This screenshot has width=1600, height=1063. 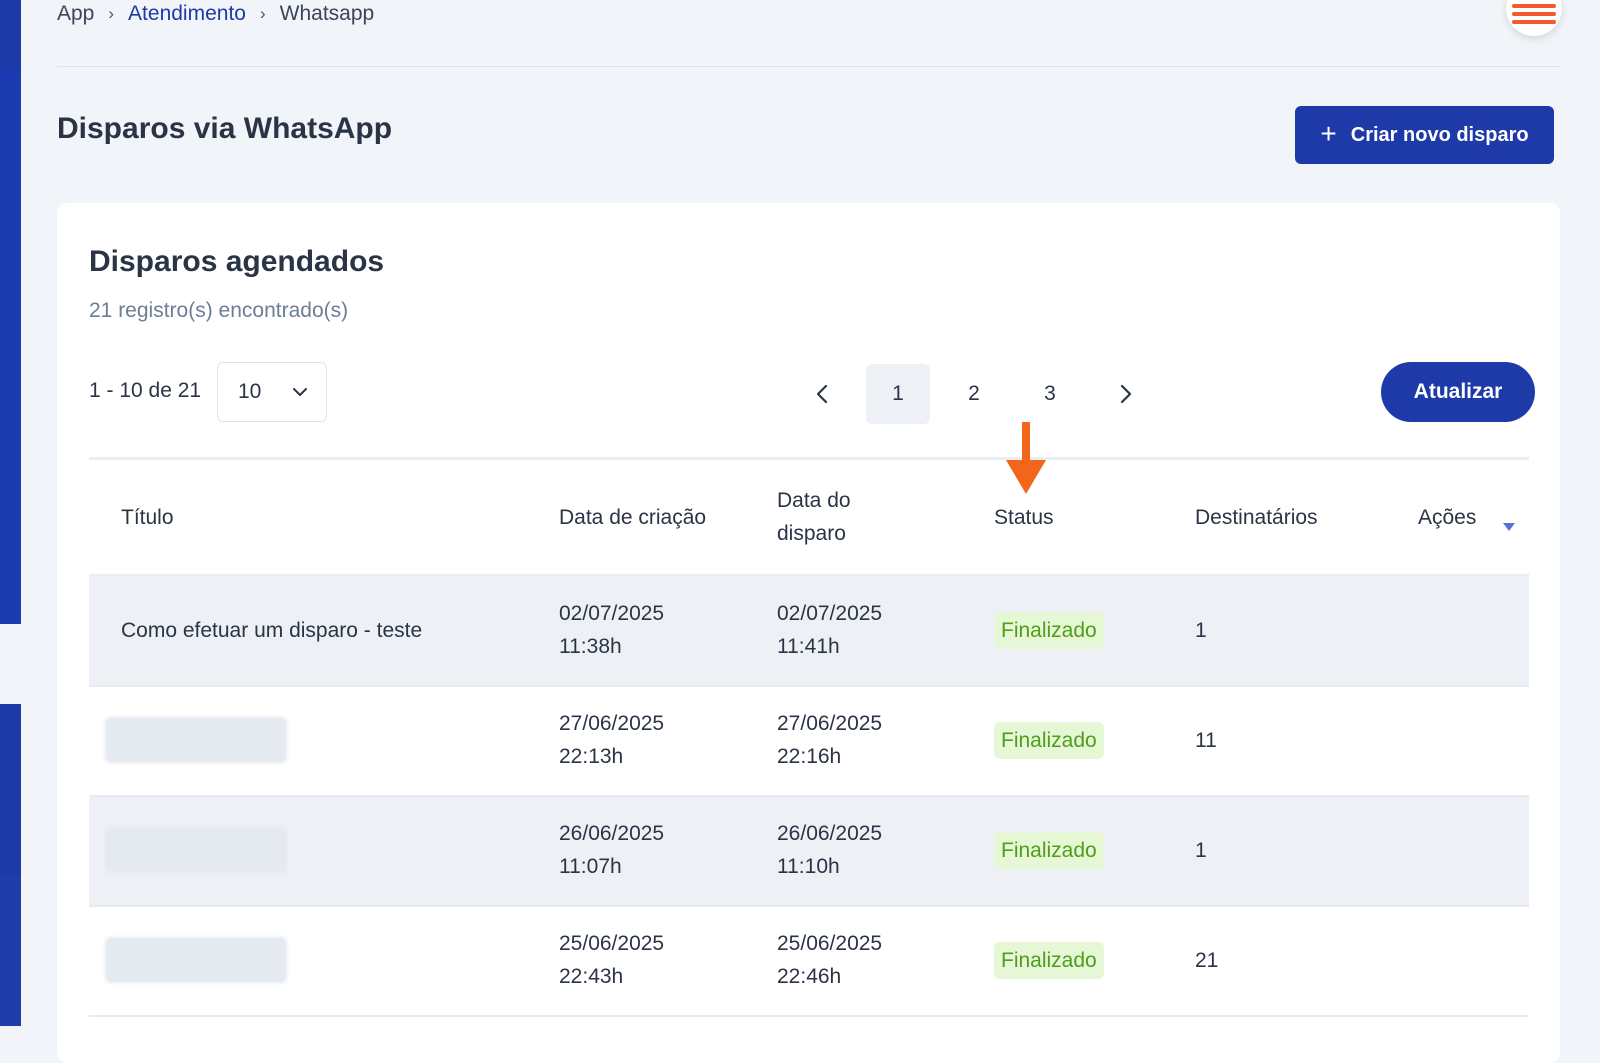 I want to click on sent-time: 11:41h, so click(x=808, y=646).